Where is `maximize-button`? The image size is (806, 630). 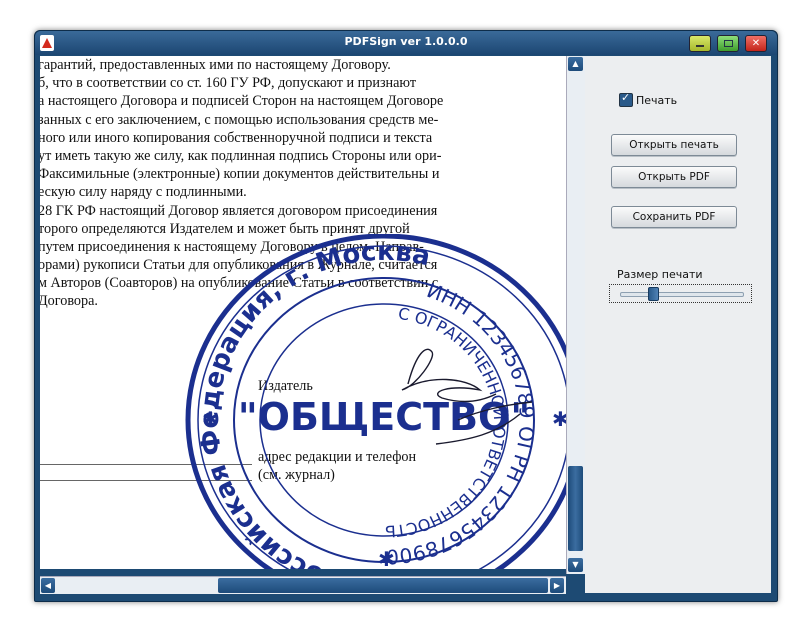
maximize-button is located at coordinates (728, 43).